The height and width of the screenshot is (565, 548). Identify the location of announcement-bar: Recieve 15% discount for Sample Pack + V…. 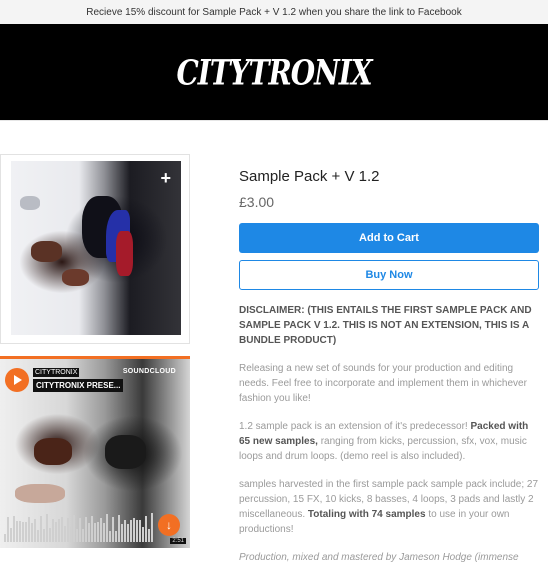
(274, 12).